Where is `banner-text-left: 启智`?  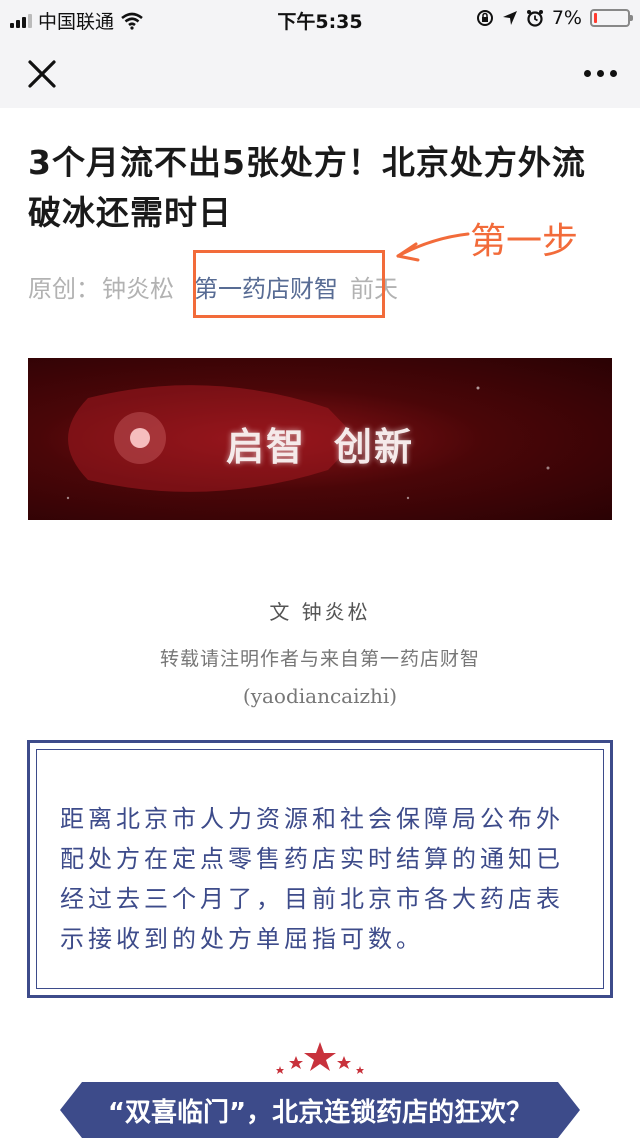 banner-text-left: 启智 is located at coordinates (265, 447).